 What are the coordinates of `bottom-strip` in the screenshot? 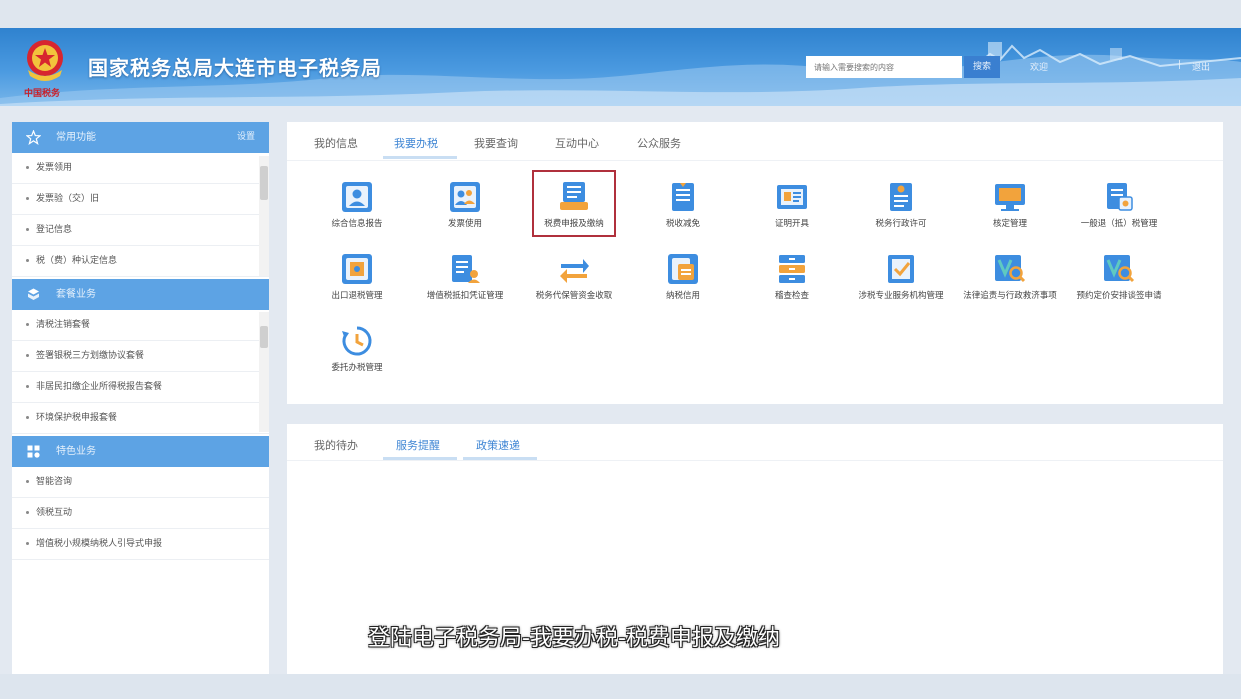 It's located at (620, 686).